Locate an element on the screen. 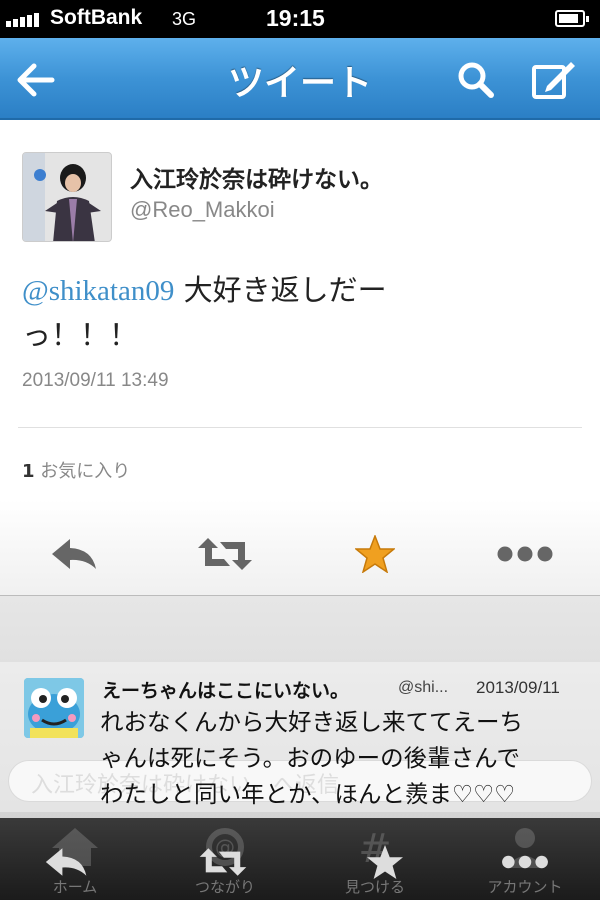  user-display-name: 入江玲於奈は砕けない。 is located at coordinates (256, 177).